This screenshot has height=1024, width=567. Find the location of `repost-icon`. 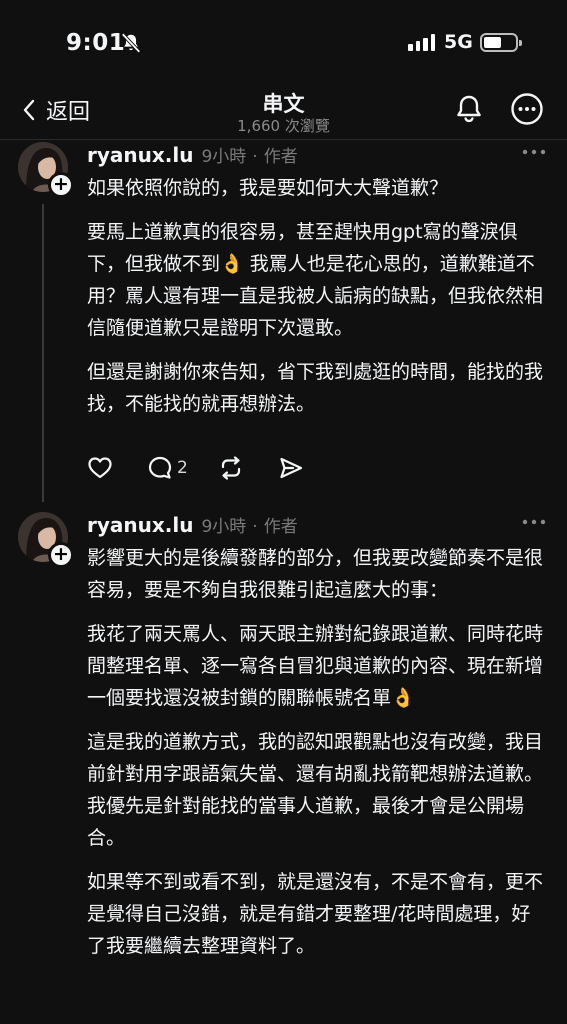

repost-icon is located at coordinates (230, 468).